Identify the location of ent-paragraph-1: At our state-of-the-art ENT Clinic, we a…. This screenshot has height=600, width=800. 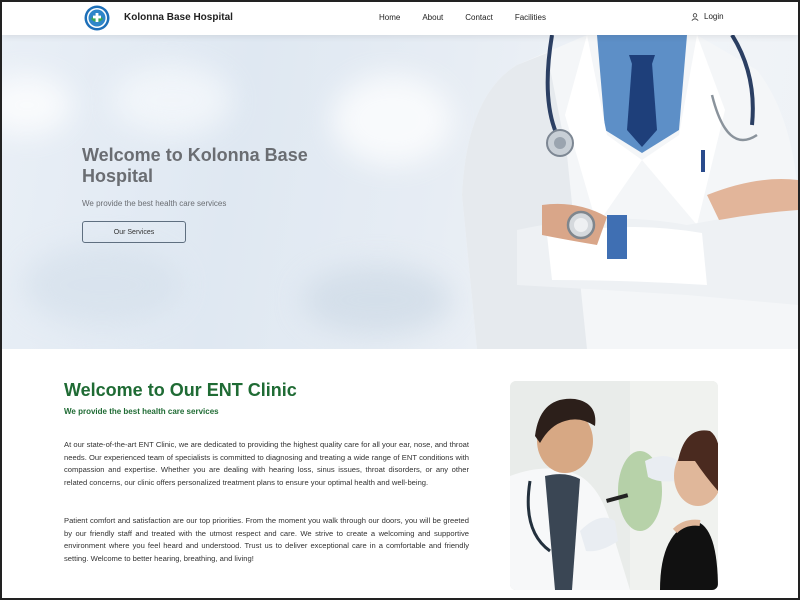
(266, 463).